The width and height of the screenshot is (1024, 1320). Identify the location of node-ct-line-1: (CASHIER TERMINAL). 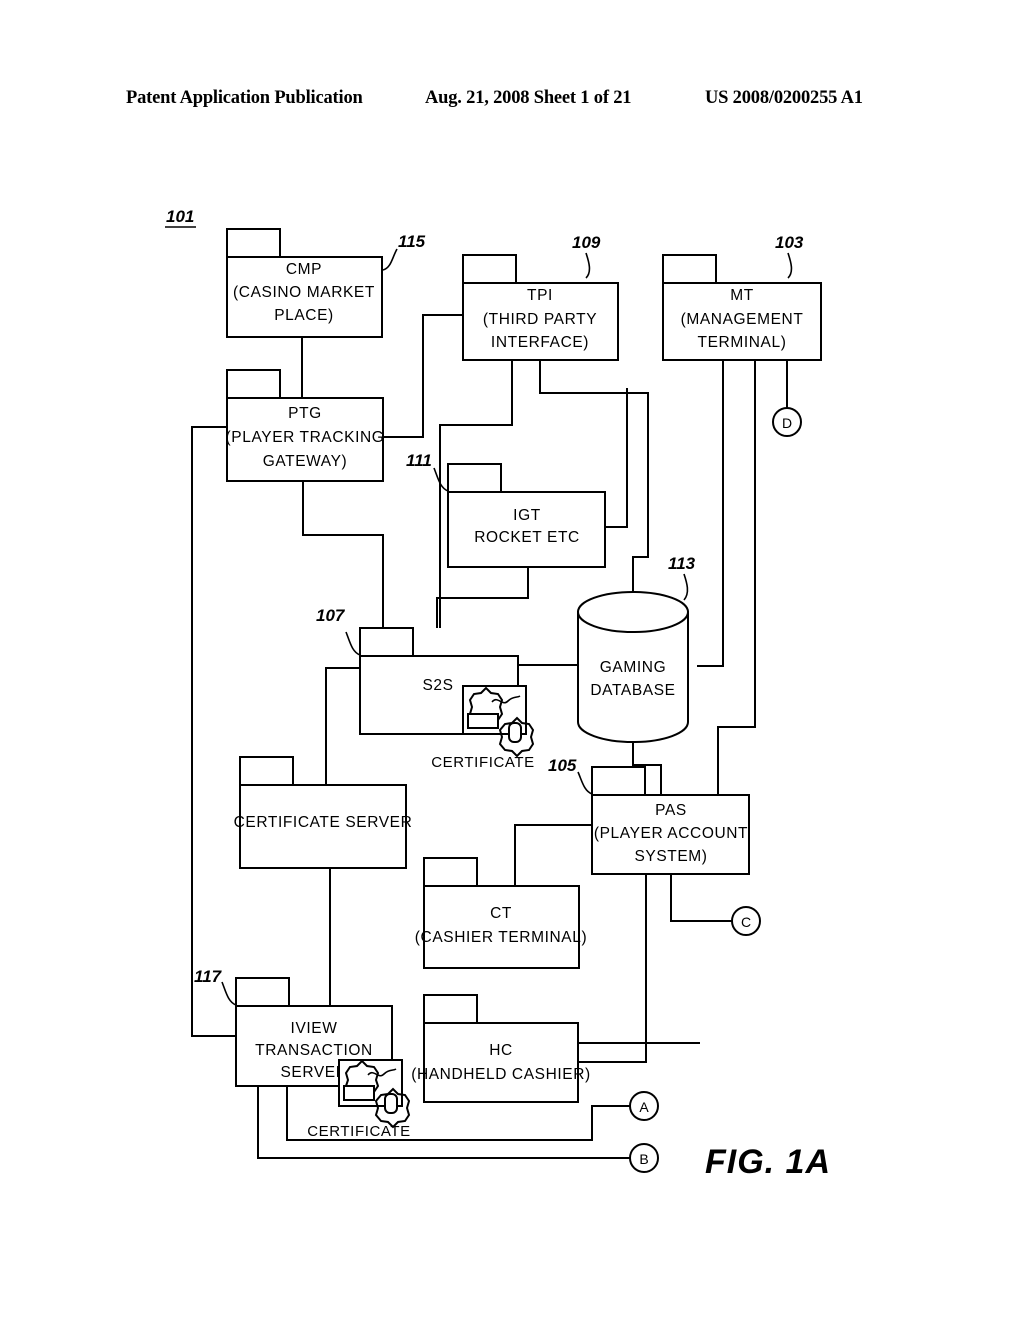
(501, 937).